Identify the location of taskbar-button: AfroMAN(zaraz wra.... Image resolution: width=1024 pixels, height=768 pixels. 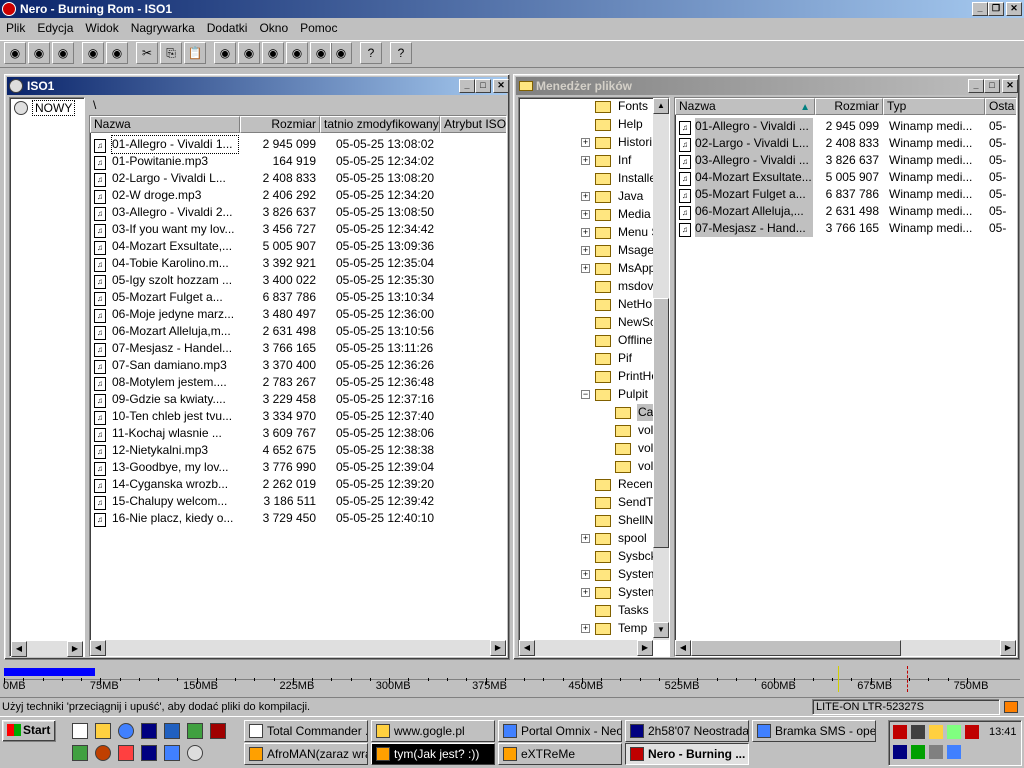
(306, 754).